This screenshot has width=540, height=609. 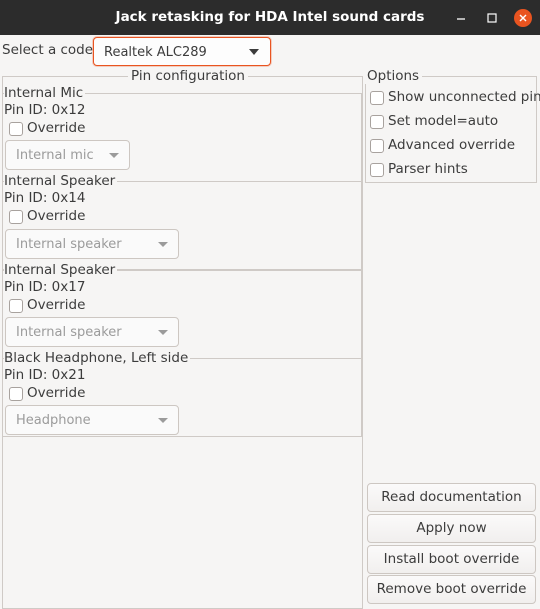 What do you see at coordinates (53, 420) in the screenshot?
I see `pin-function-value: Headphone` at bounding box center [53, 420].